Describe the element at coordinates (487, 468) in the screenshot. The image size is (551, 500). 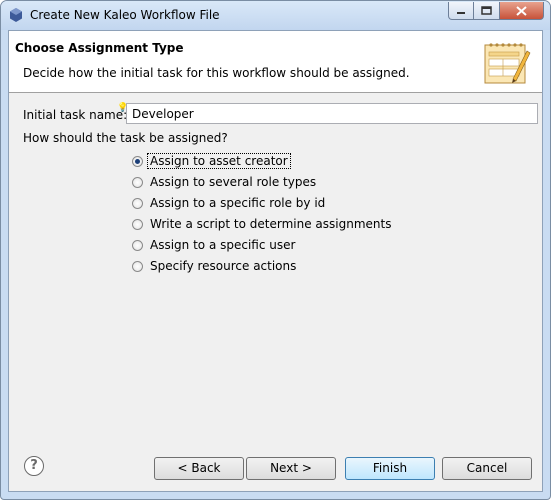
I see `cancel-button: Cancel` at that location.